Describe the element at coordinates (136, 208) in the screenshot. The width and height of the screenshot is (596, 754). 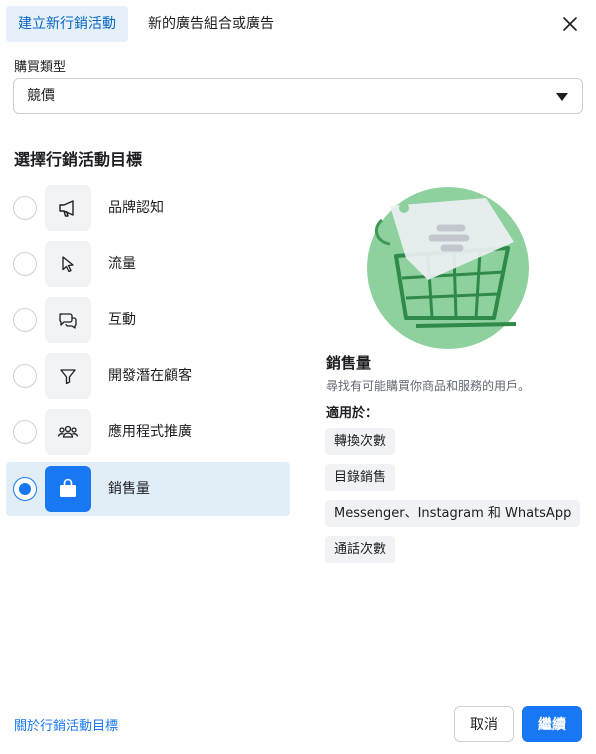
I see `objective-label: 品牌認知` at that location.